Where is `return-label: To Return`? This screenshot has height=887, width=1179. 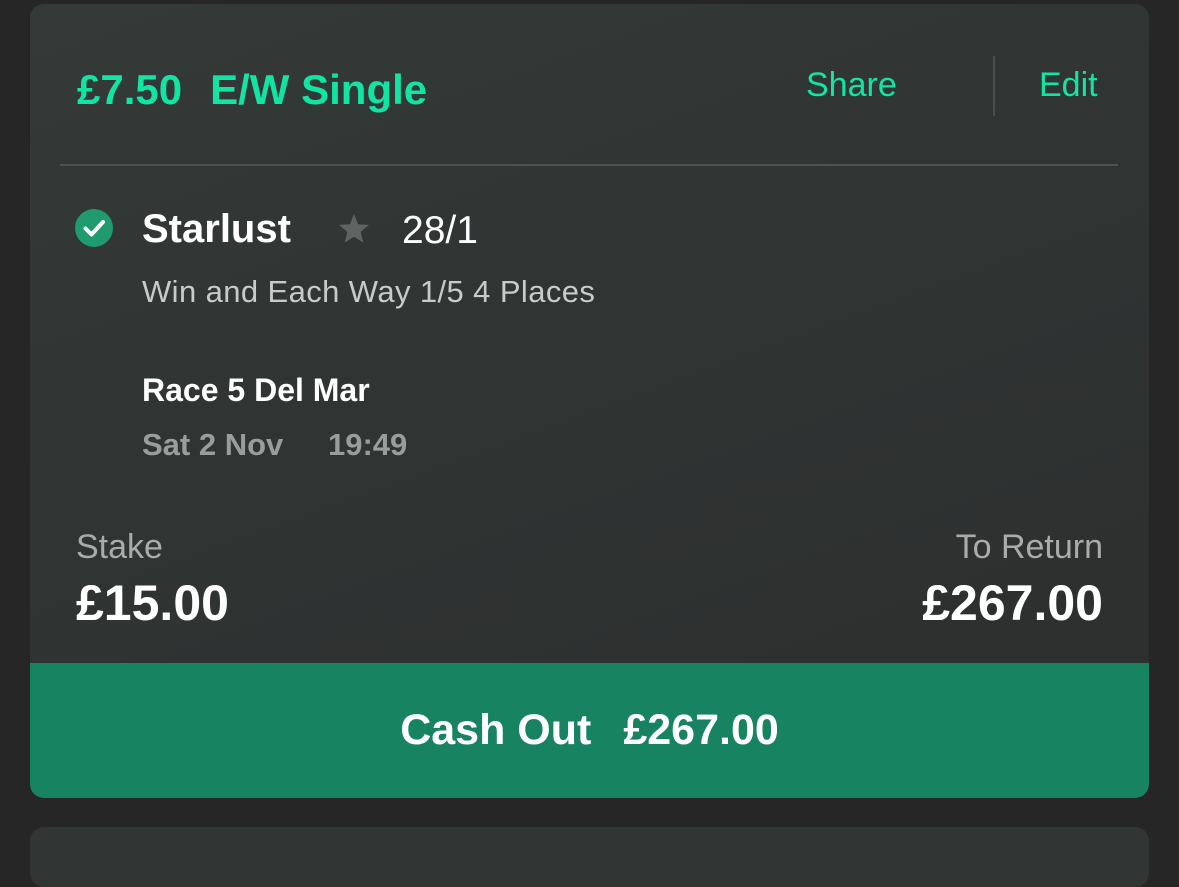
return-label: To Return is located at coordinates (1029, 547).